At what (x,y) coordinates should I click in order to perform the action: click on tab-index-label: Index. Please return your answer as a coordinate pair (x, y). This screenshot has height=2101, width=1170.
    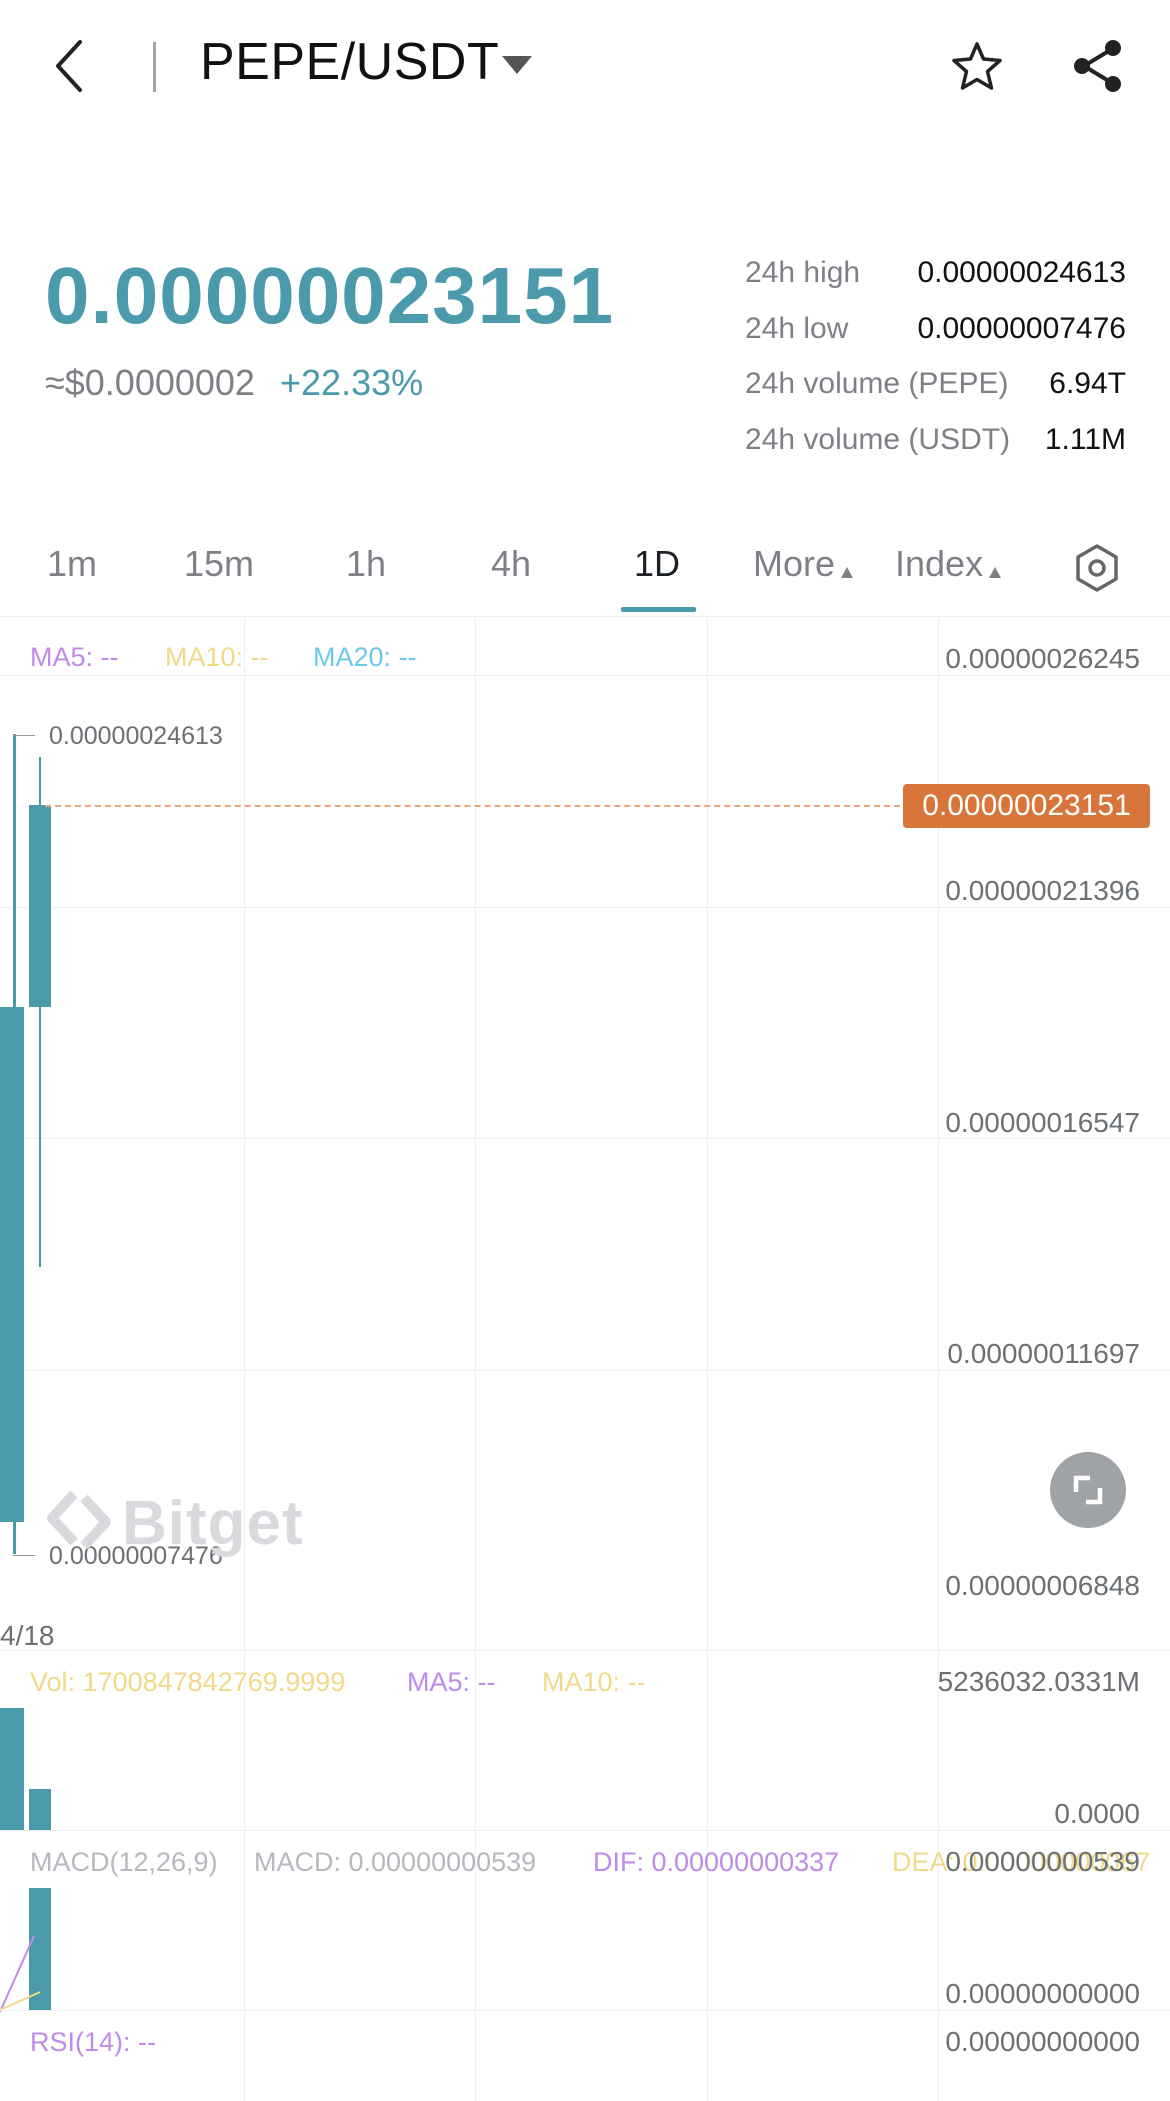
    Looking at the image, I should click on (939, 563).